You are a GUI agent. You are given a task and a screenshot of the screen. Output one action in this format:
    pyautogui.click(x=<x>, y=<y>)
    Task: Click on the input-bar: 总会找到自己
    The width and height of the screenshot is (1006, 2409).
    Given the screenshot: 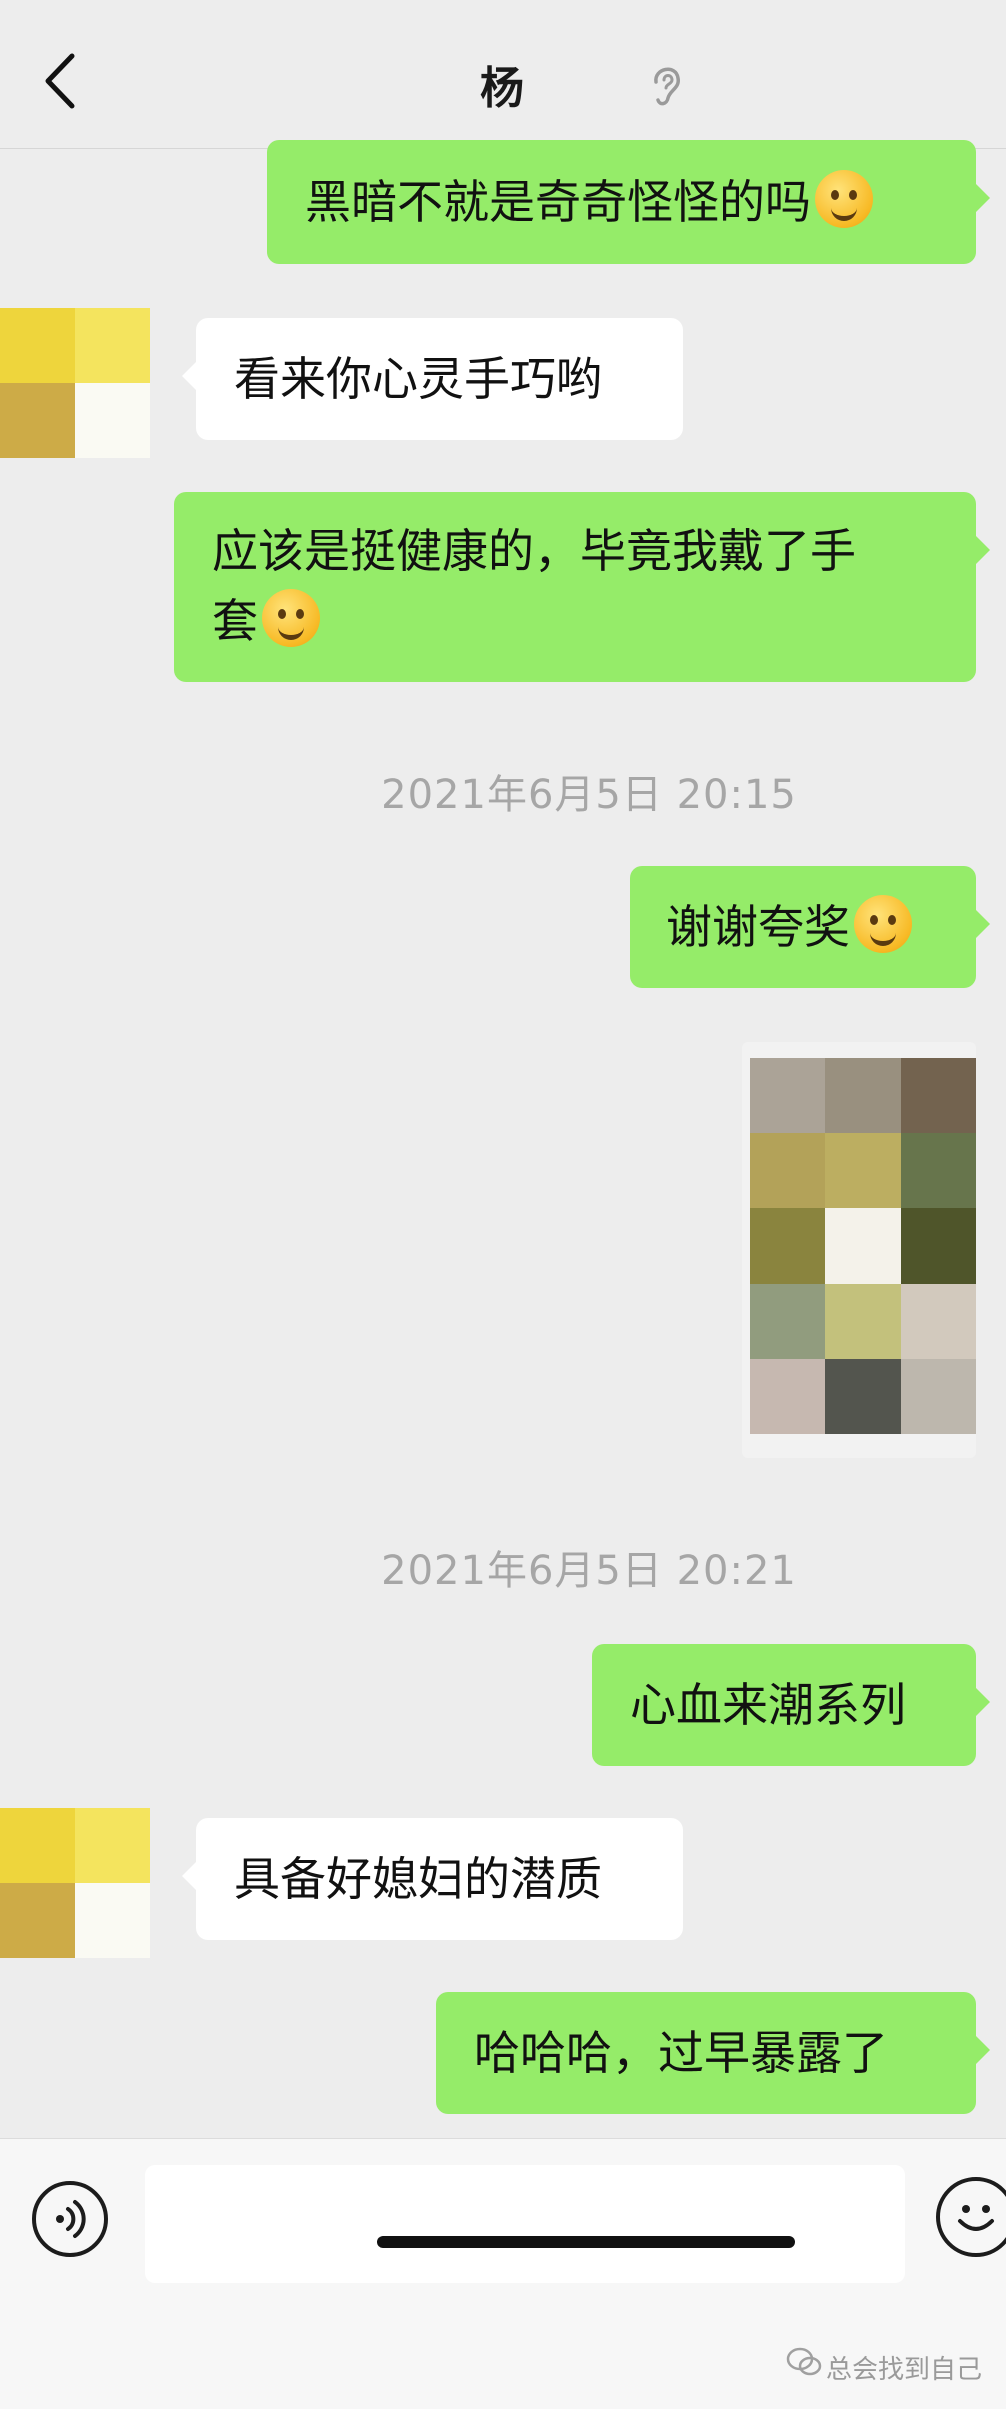 What is the action you would take?
    pyautogui.click(x=503, y=2273)
    